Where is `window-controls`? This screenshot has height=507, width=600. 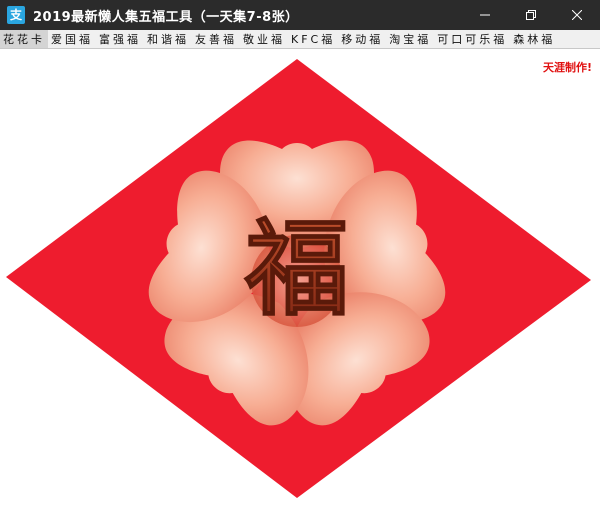
window-controls is located at coordinates (531, 15).